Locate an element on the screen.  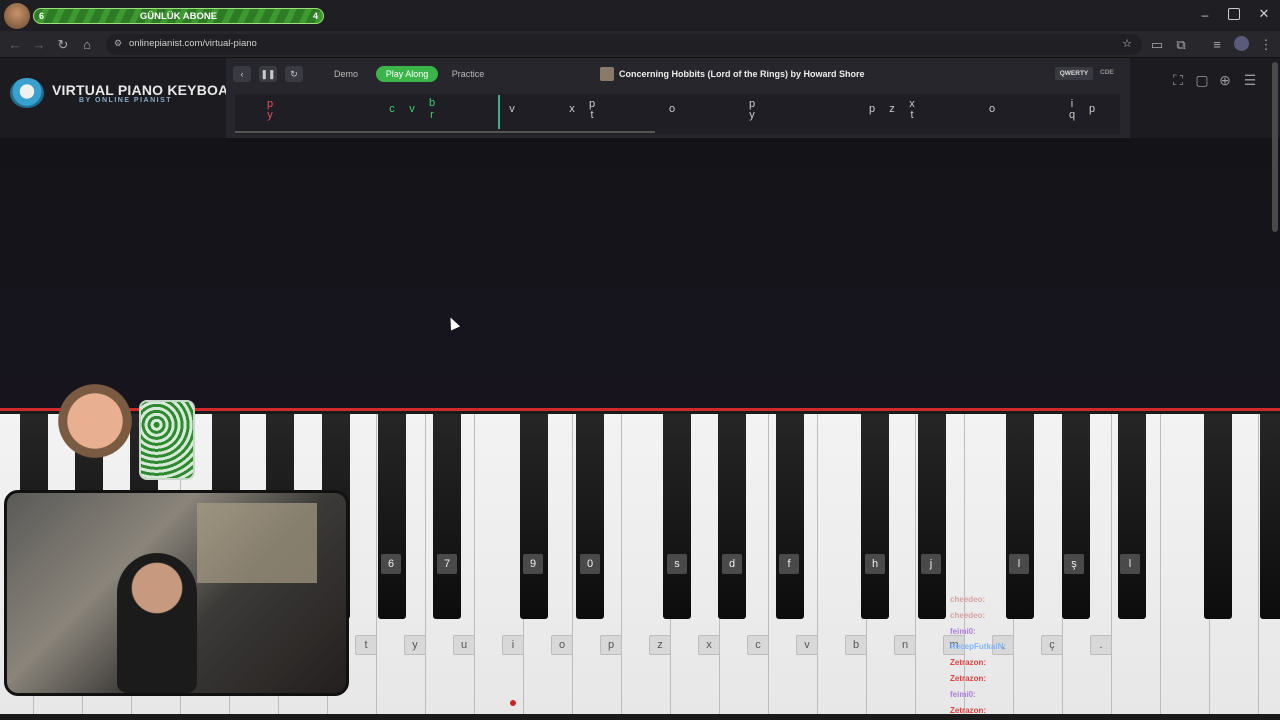
sub-goal-title: GÜNLÜK ABONE is located at coordinates (178, 16).